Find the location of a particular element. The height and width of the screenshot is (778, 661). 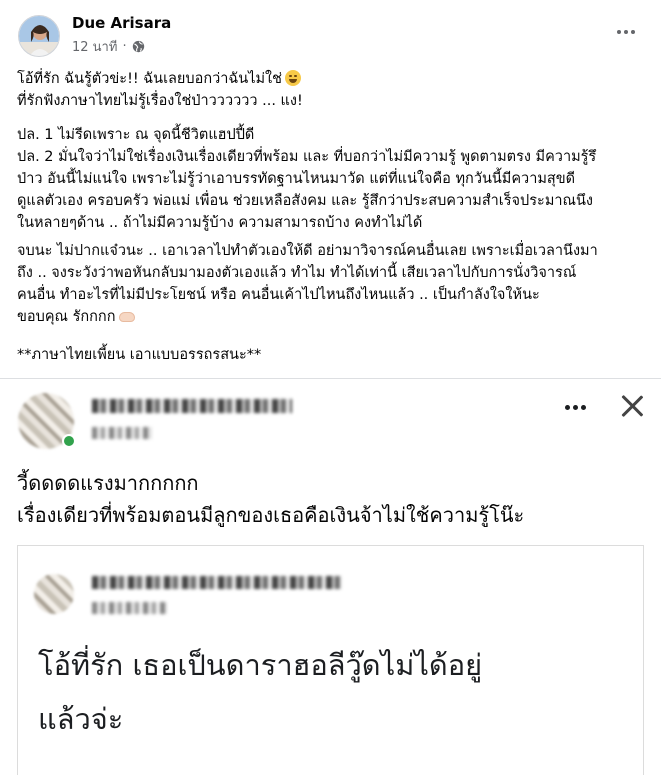

avatar-photo is located at coordinates (39, 36).